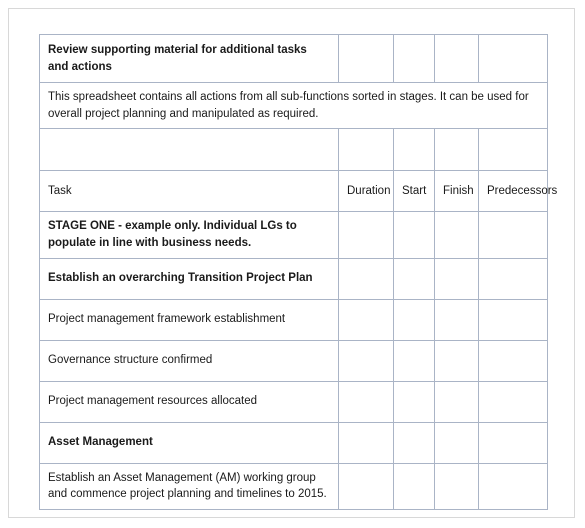 The image size is (585, 528). What do you see at coordinates (189, 191) in the screenshot?
I see `column-header-task: Task` at bounding box center [189, 191].